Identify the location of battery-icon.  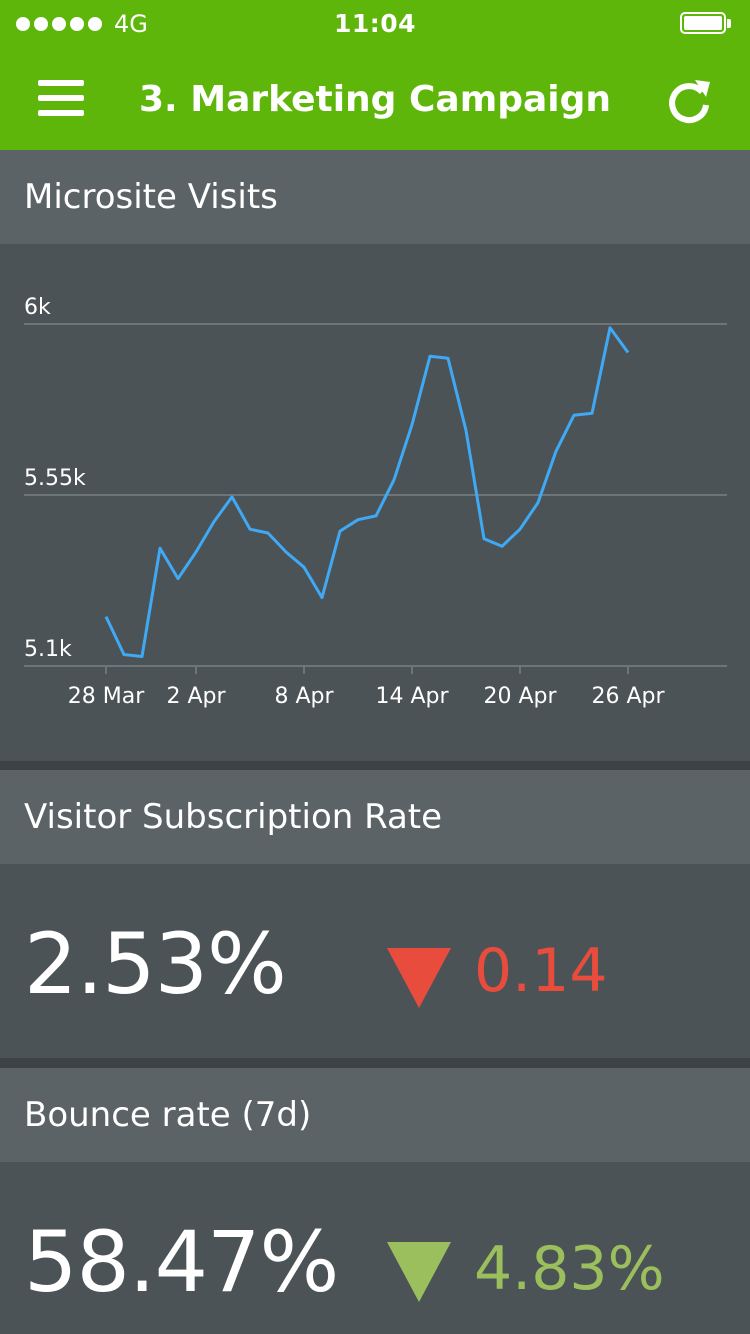
(706, 24).